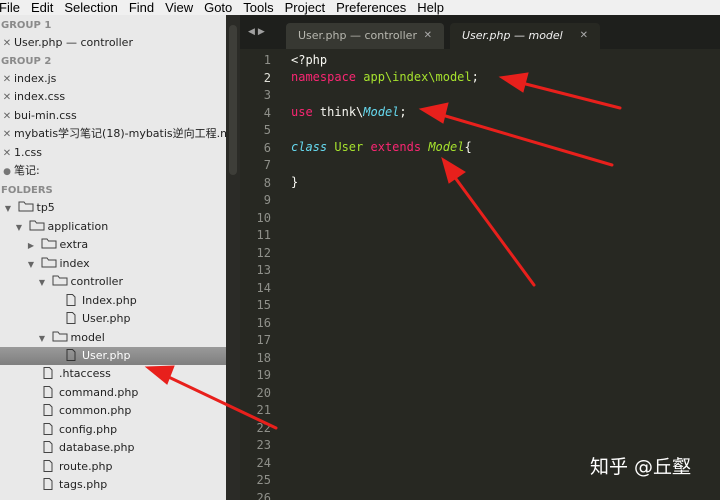 This screenshot has width=720, height=500. What do you see at coordinates (44, 7) in the screenshot?
I see `menu-edit: Edit` at bounding box center [44, 7].